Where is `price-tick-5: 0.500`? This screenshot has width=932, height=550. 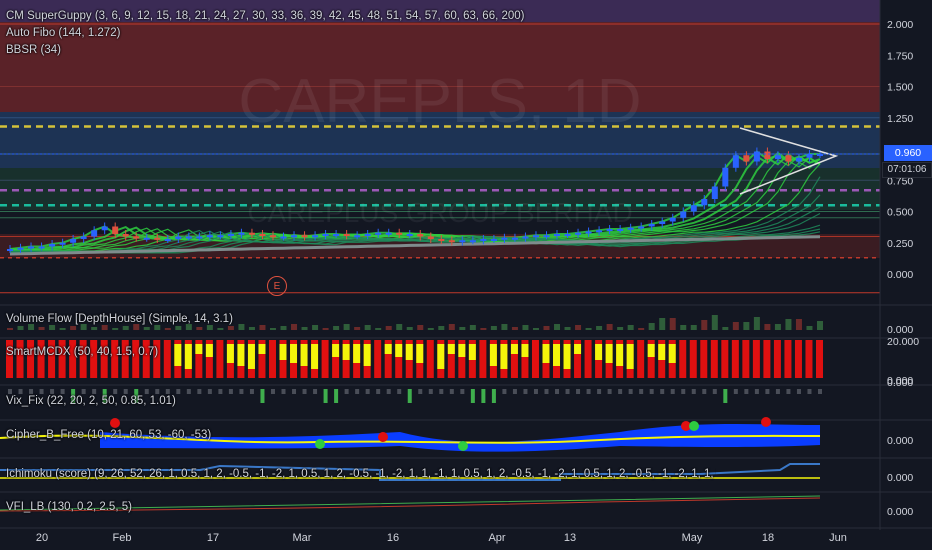
price-tick-5: 0.500 is located at coordinates (900, 213).